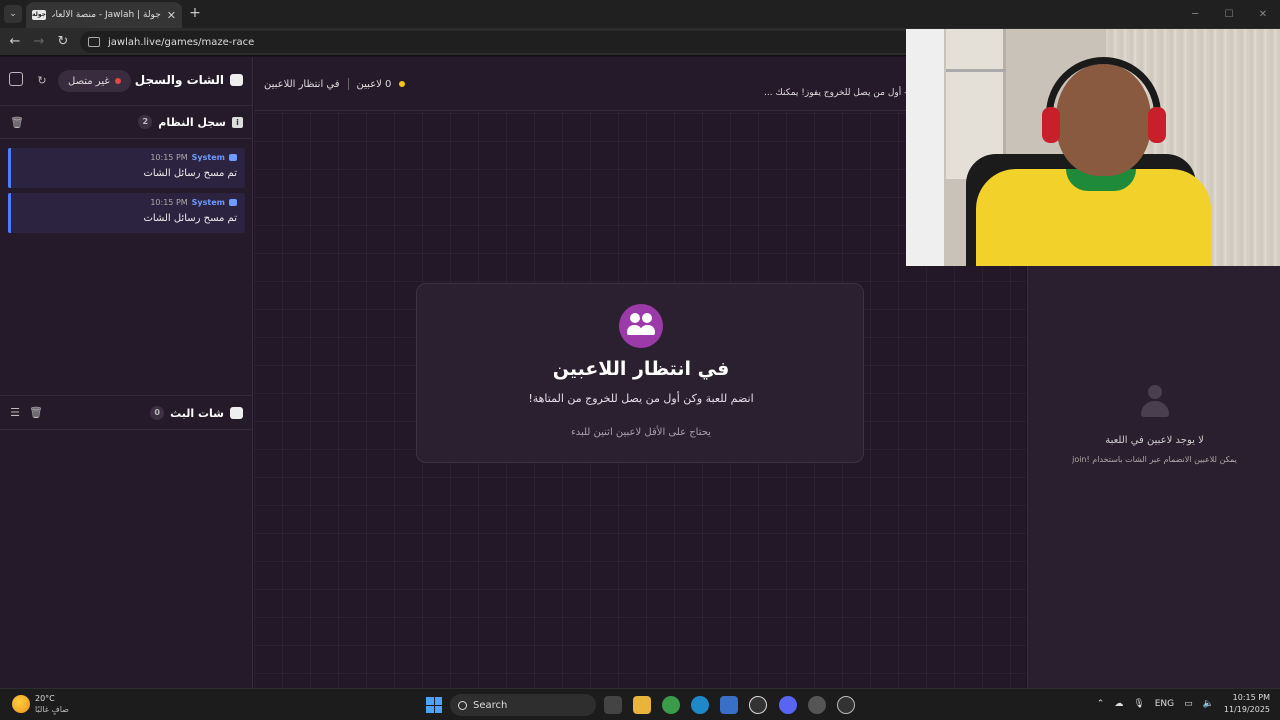 The width and height of the screenshot is (1280, 720). I want to click on sidebar-header: ↻ غير متصل الشات والسجل, so click(126, 81).